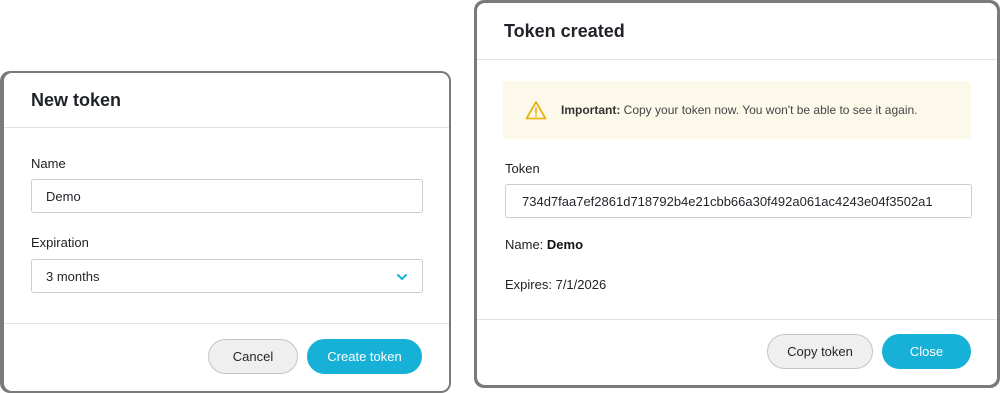 The image size is (1006, 393). Describe the element at coordinates (402, 277) in the screenshot. I see `chevron-down-icon` at that location.